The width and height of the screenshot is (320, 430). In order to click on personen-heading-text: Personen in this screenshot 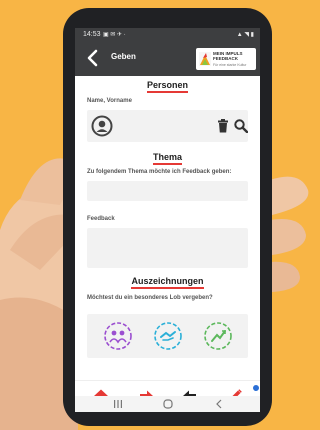, I will do `click(167, 86)`.